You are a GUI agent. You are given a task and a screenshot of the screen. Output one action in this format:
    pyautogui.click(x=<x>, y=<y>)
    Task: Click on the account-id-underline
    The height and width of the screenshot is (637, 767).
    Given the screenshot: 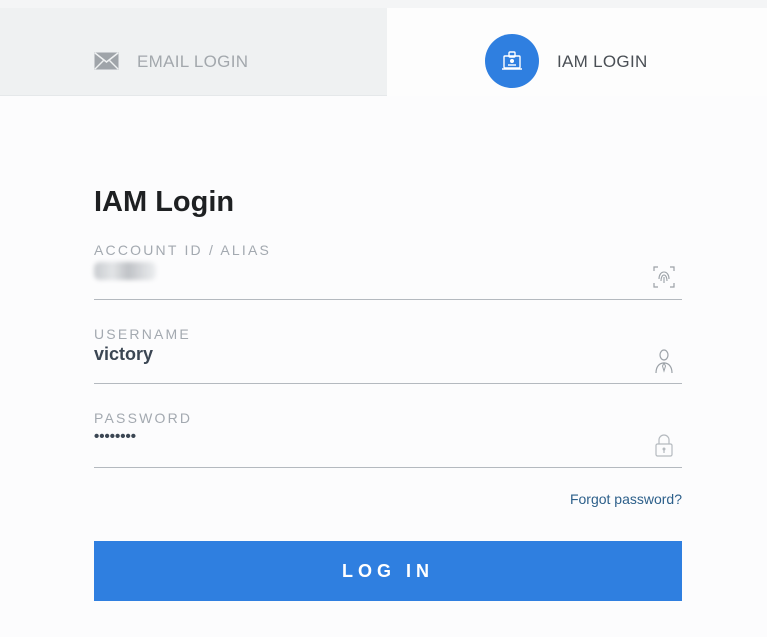 What is the action you would take?
    pyautogui.click(x=388, y=299)
    